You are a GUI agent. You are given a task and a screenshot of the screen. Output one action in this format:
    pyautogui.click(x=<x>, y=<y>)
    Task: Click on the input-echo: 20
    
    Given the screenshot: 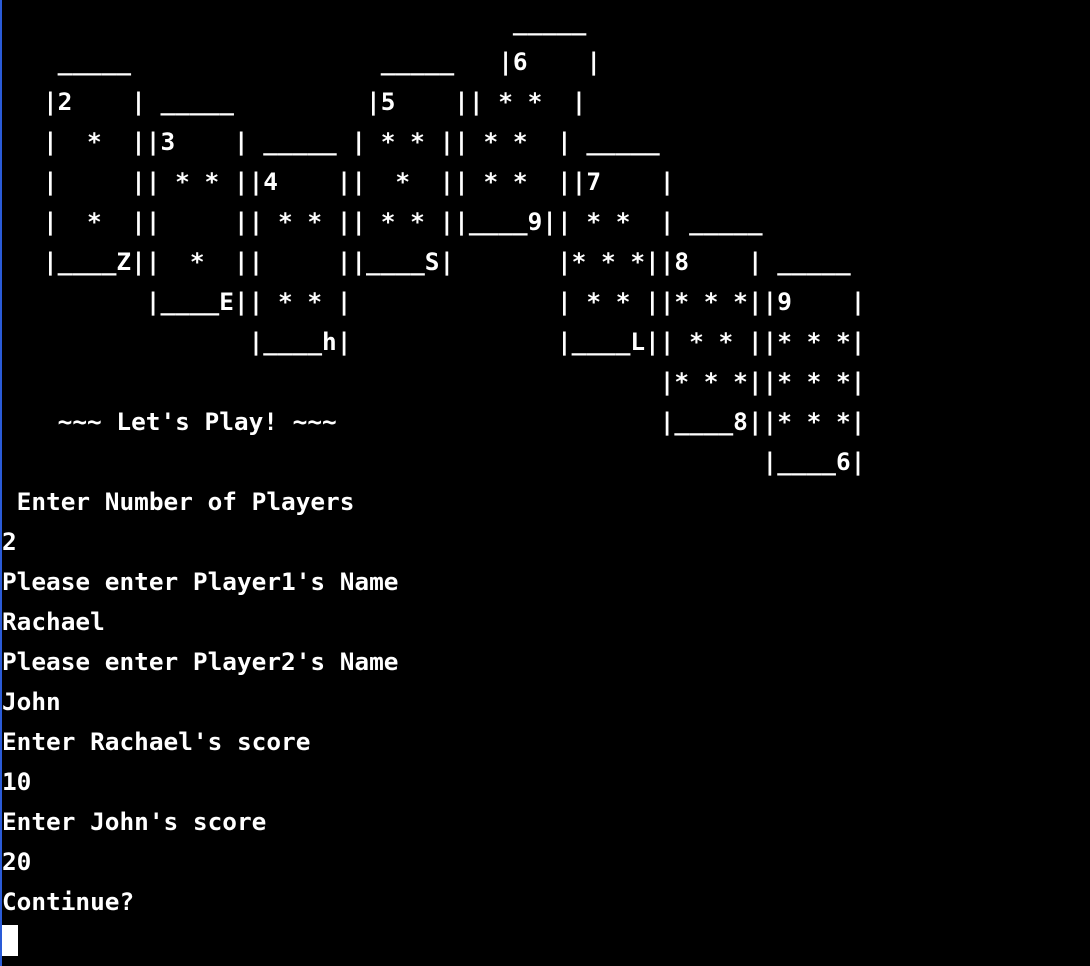 What is the action you would take?
    pyautogui.click(x=17, y=861)
    